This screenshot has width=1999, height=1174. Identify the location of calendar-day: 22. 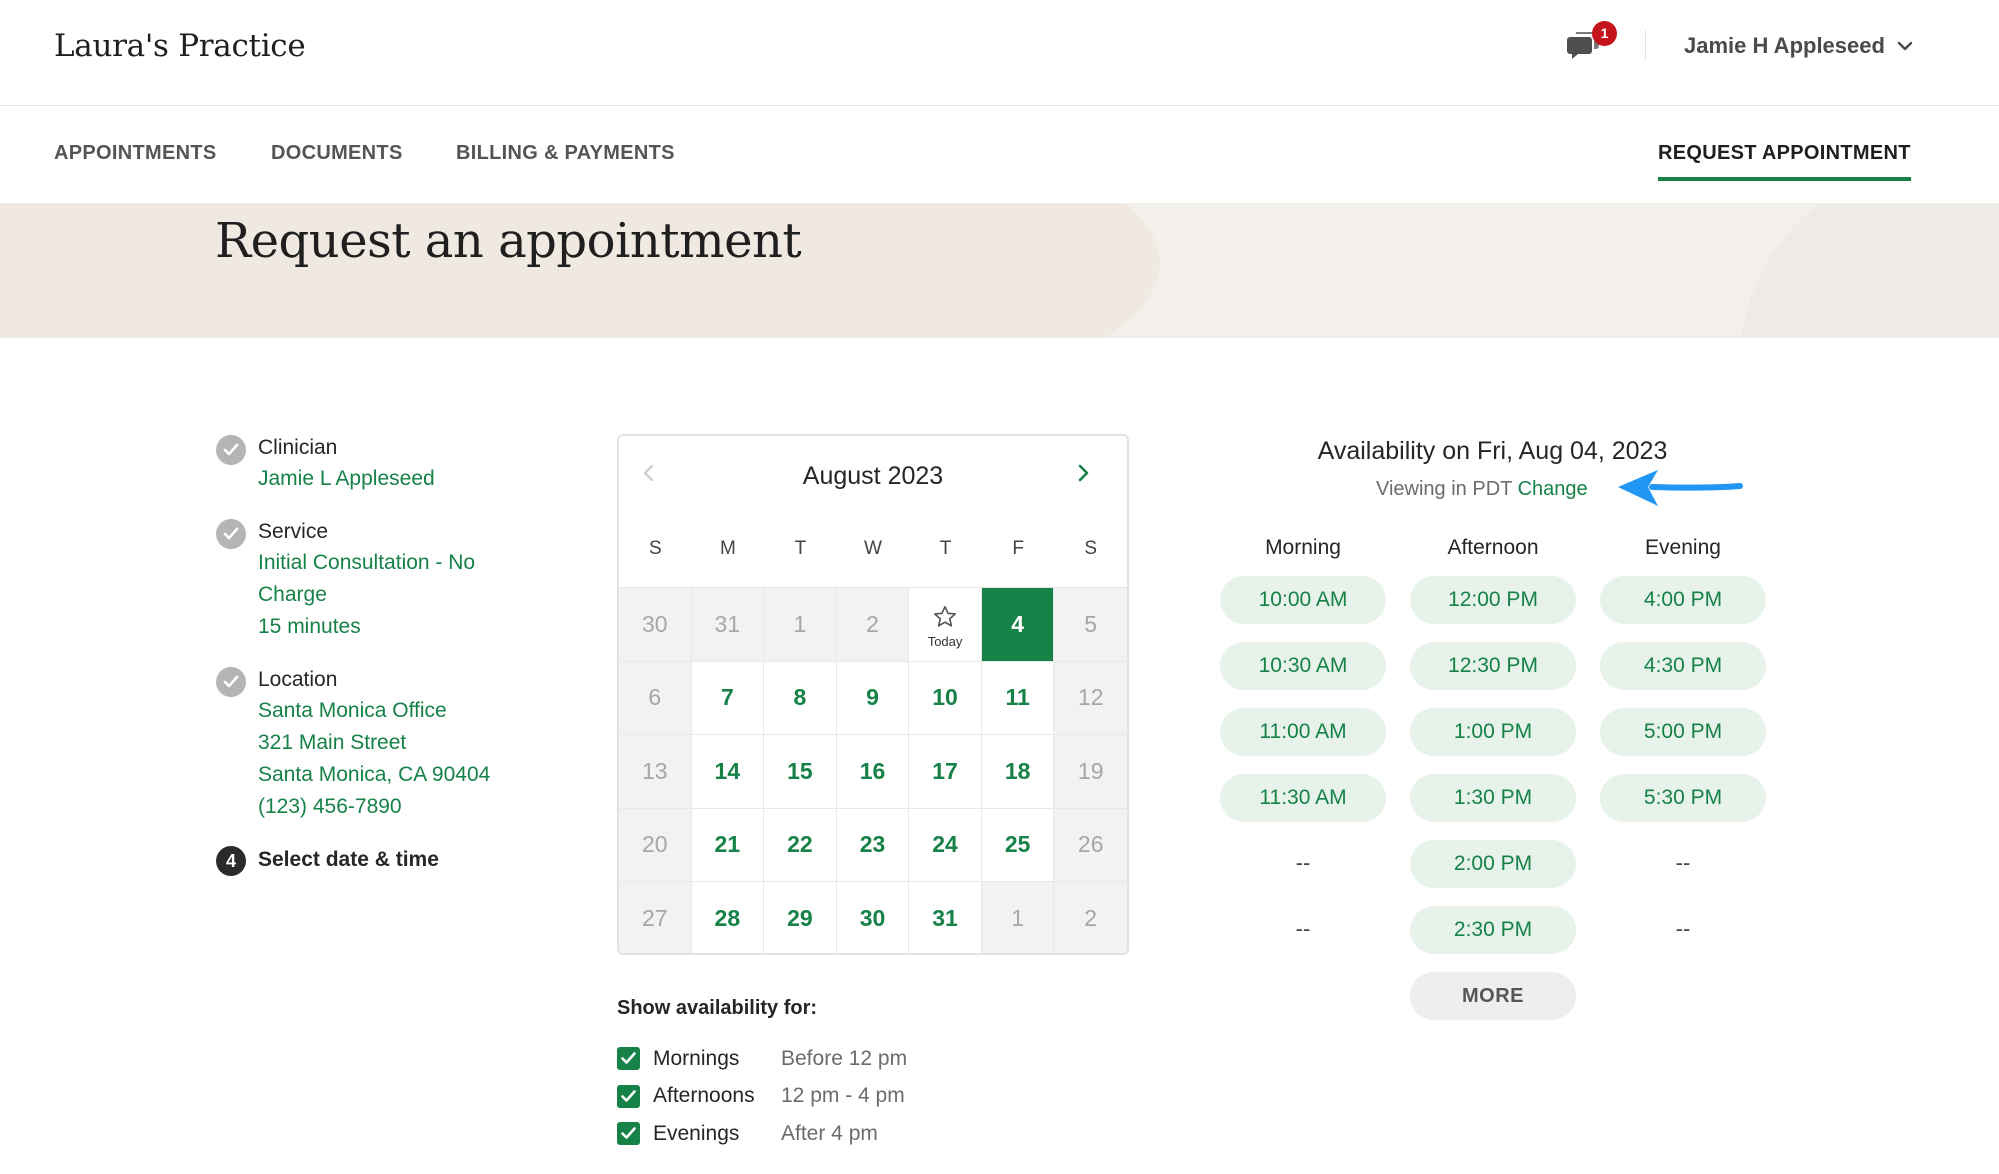
(800, 845).